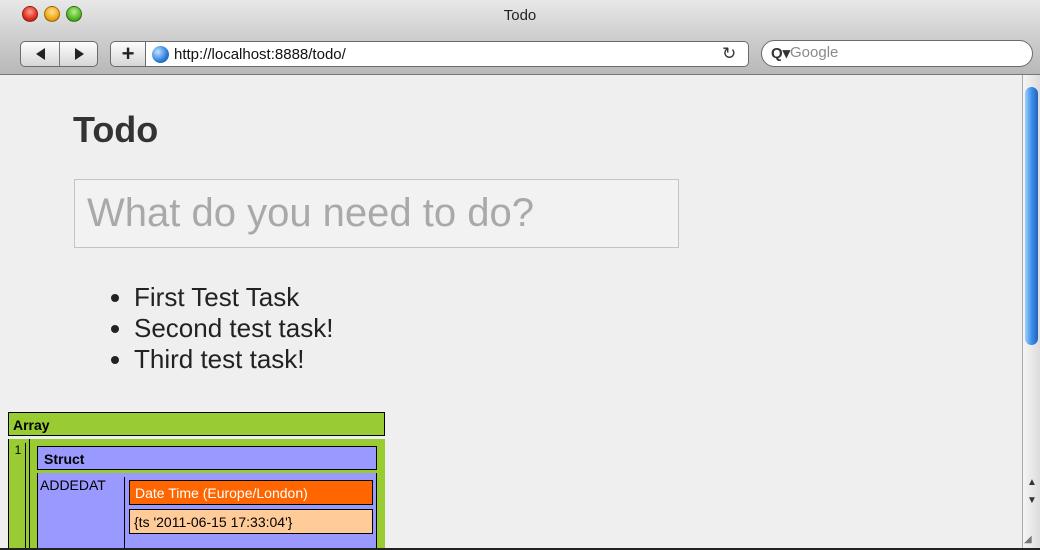  Describe the element at coordinates (18, 495) in the screenshot. I see `array-index: 1` at that location.